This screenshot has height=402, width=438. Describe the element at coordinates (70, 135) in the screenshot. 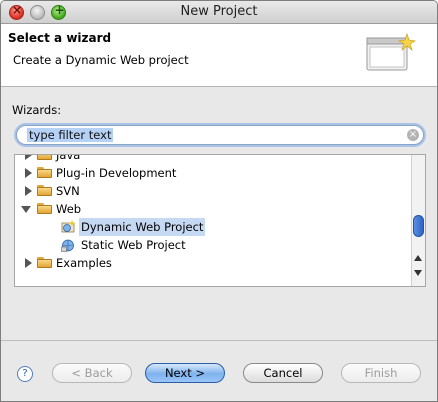

I see `filter-input-text: type filter text` at that location.